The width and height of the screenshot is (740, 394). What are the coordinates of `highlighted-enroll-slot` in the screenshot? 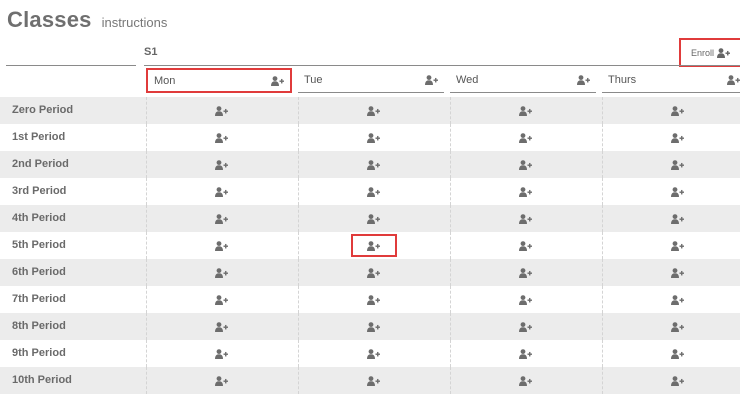 It's located at (373, 245).